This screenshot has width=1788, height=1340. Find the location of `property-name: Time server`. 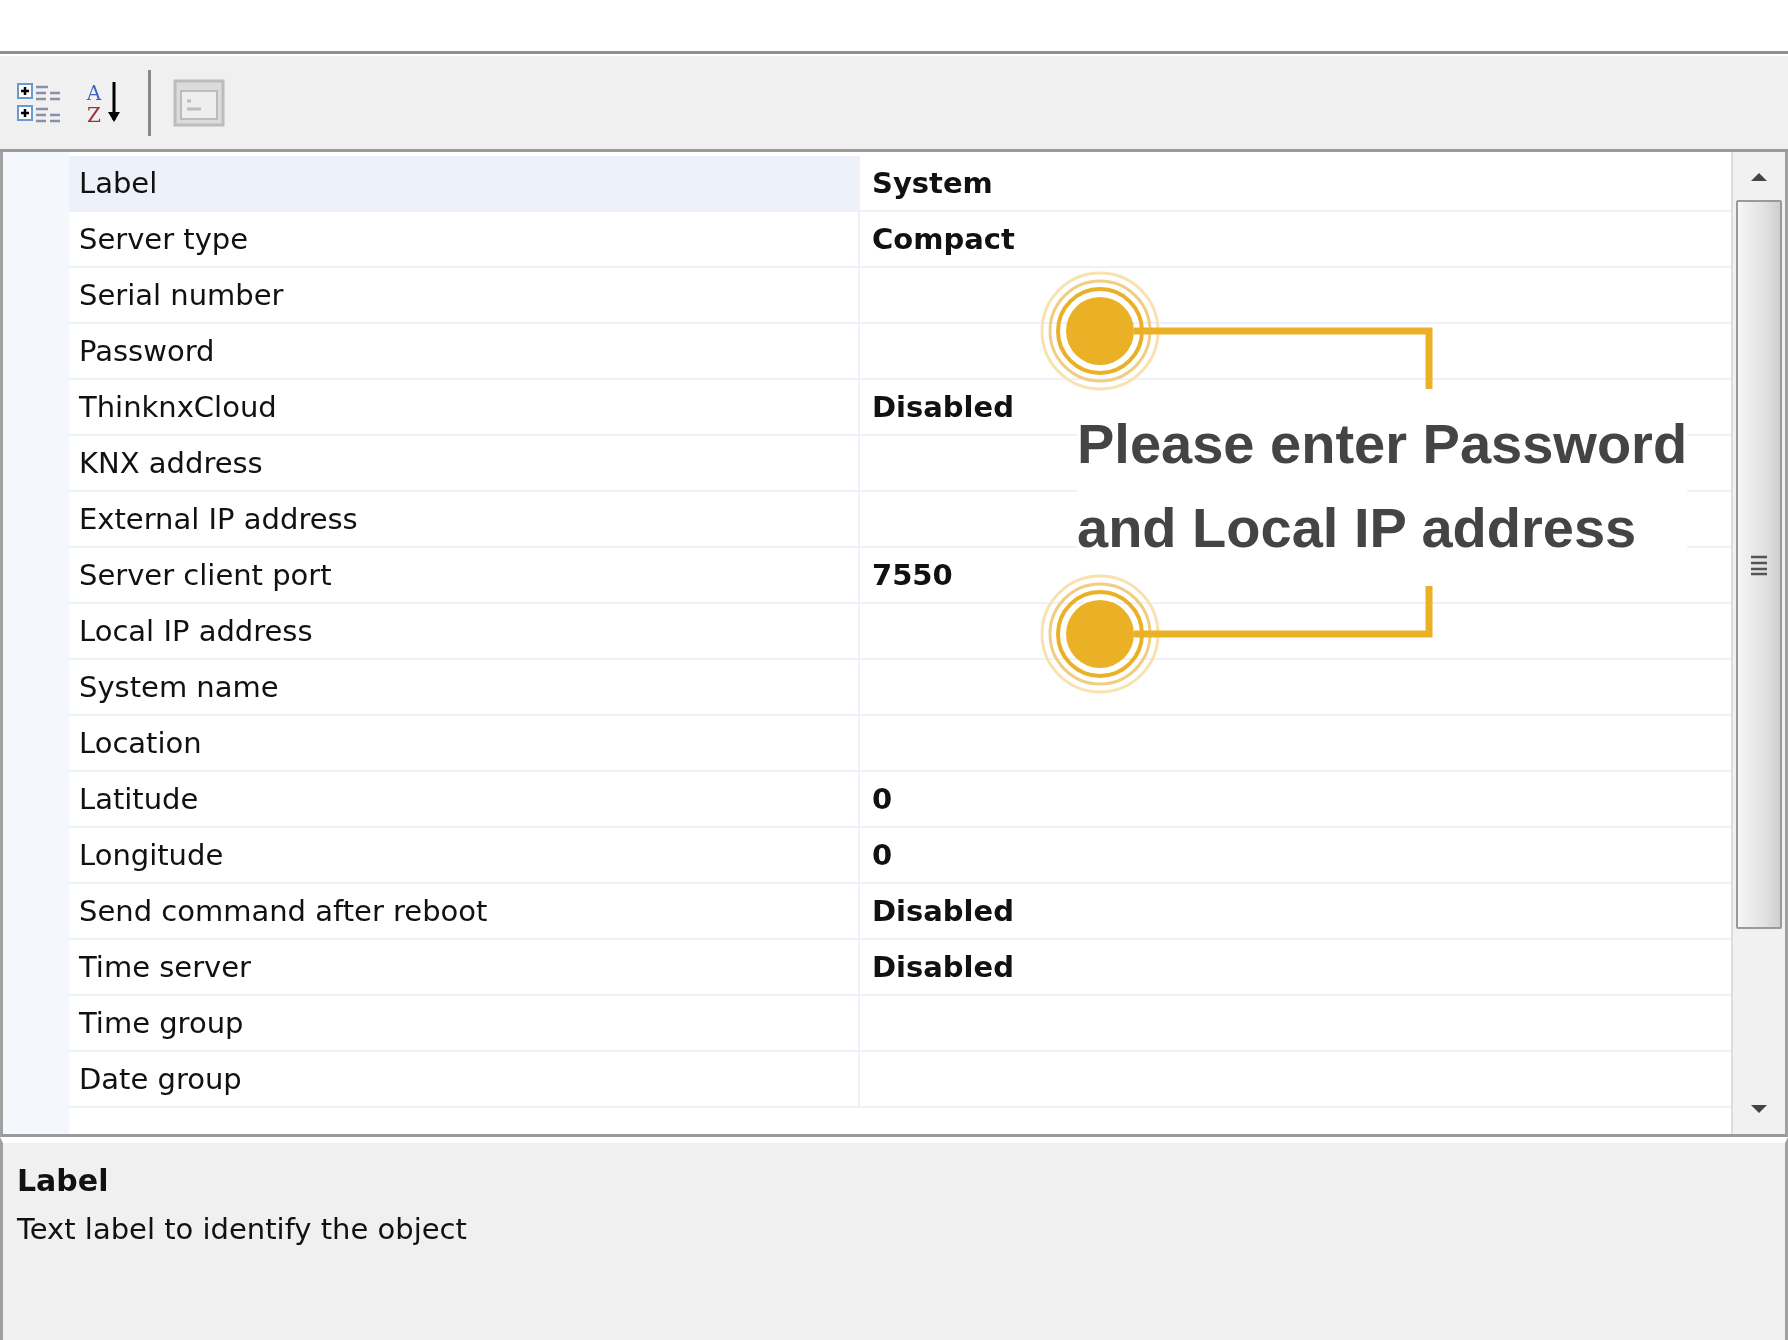

property-name: Time server is located at coordinates (464, 968).